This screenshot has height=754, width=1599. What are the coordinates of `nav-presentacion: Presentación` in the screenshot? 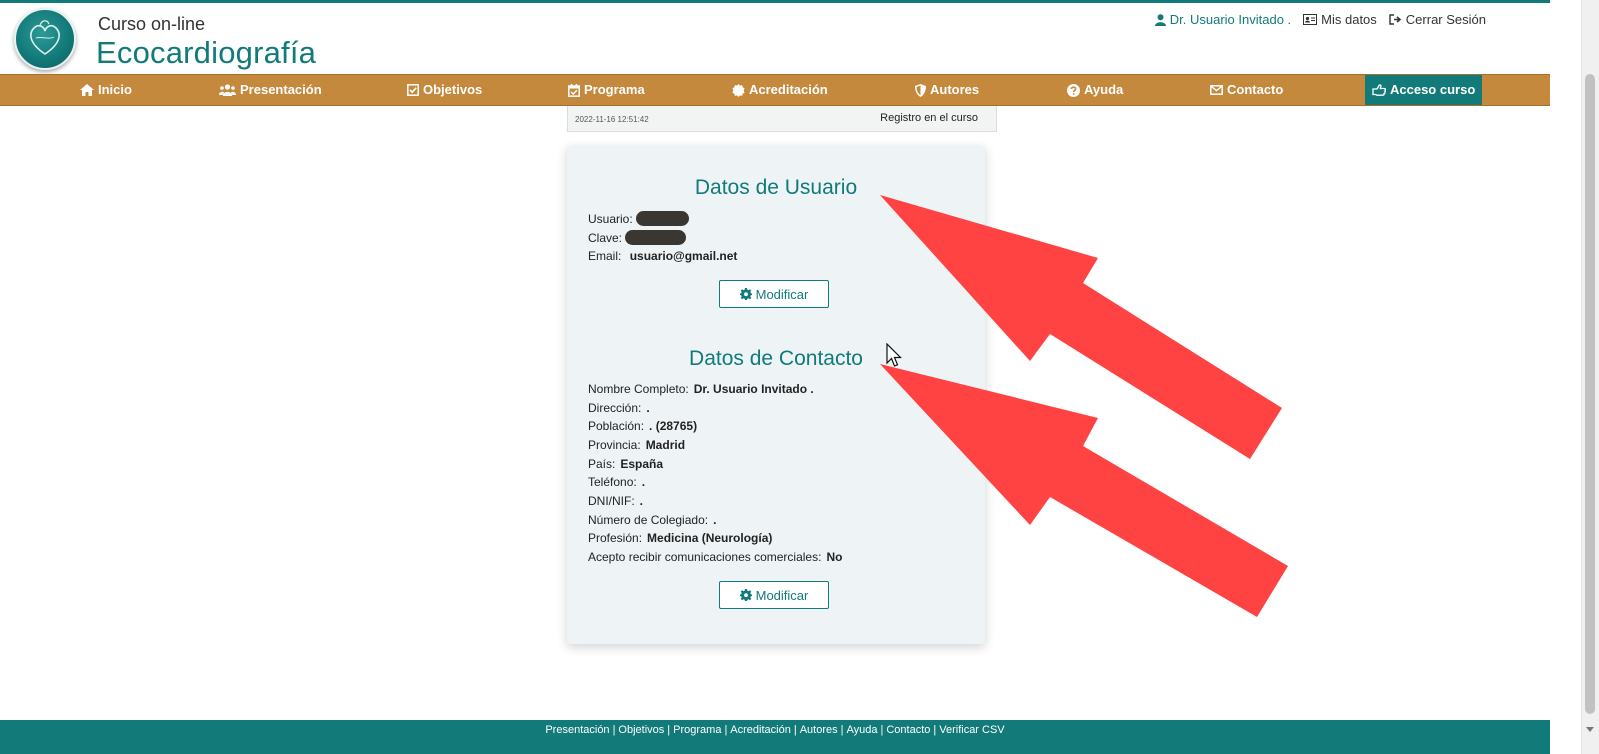 It's located at (270, 90).